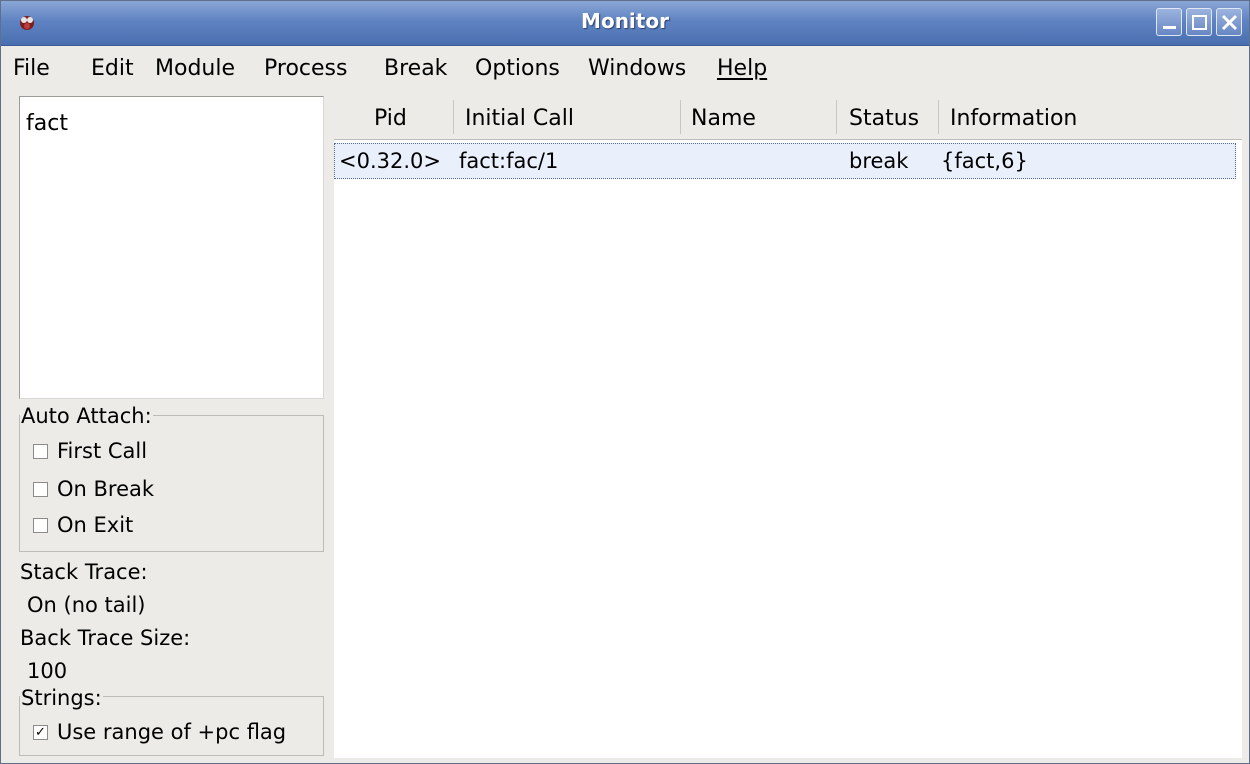  I want to click on use-range-pc-checkbox: ✓, so click(40, 732).